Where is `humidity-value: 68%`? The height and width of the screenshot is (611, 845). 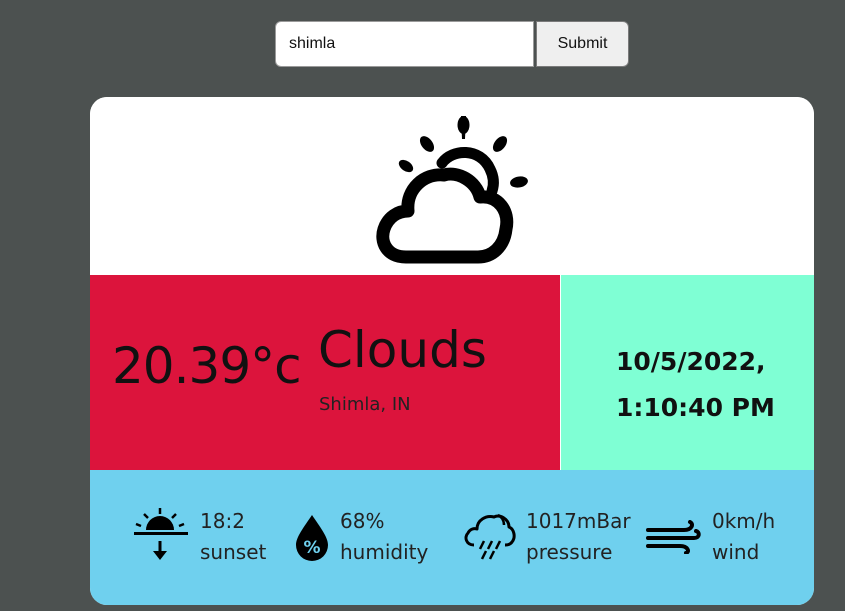
humidity-value: 68% is located at coordinates (362, 521).